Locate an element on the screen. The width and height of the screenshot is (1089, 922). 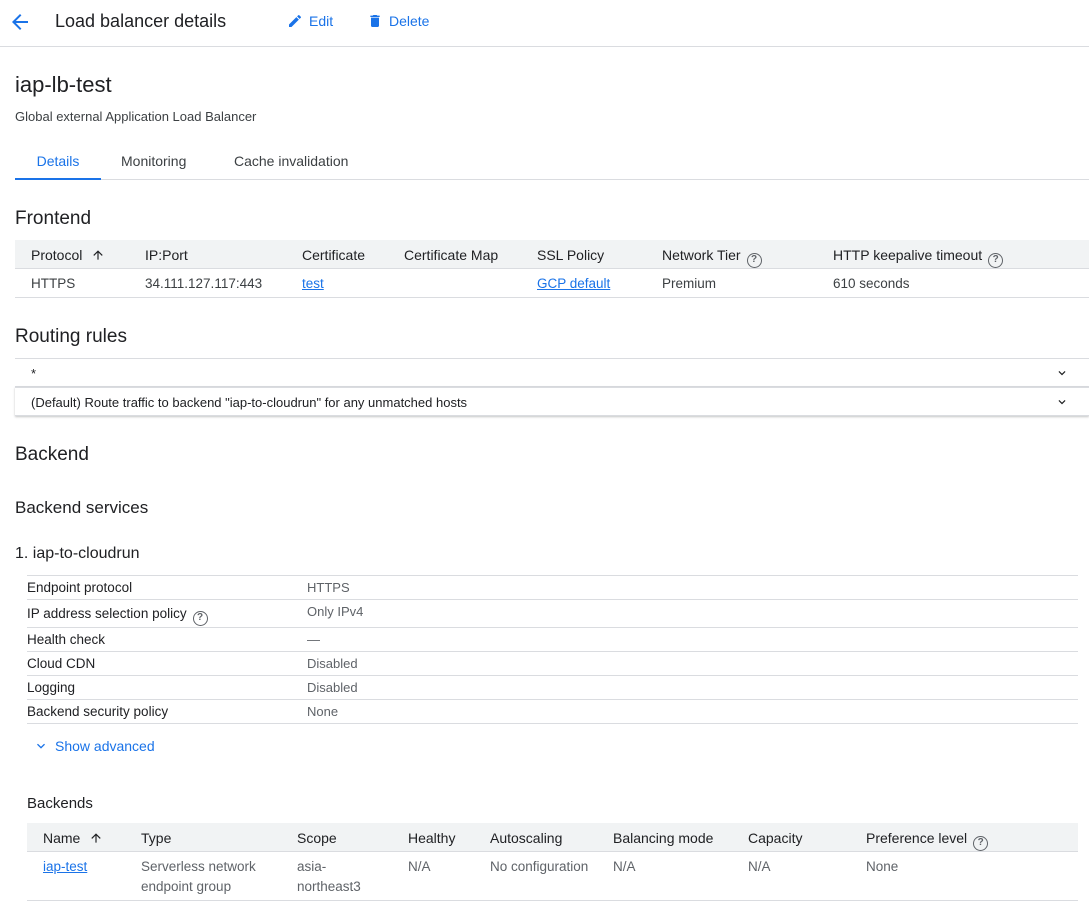
frontend-heading: Frontend is located at coordinates (53, 218).